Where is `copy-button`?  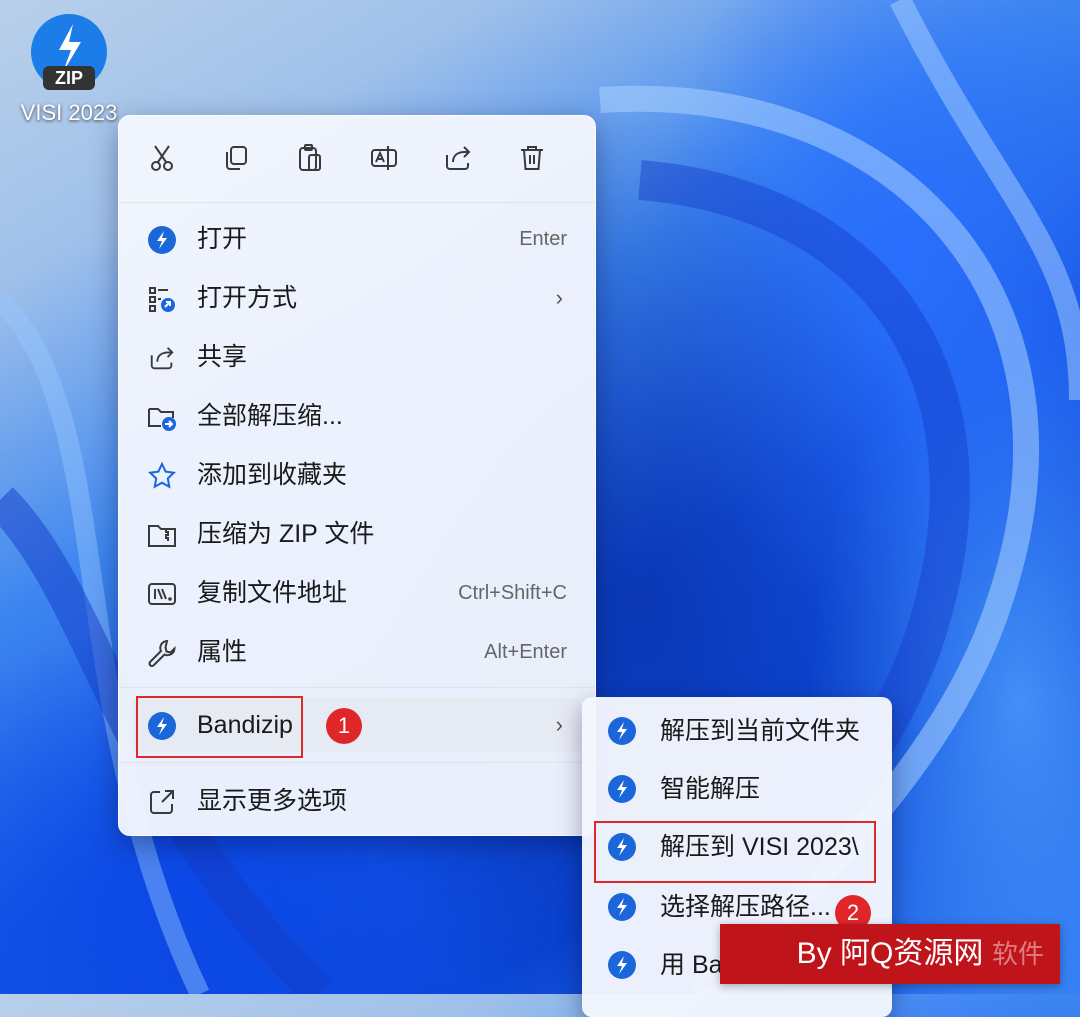 copy-button is located at coordinates (236, 158).